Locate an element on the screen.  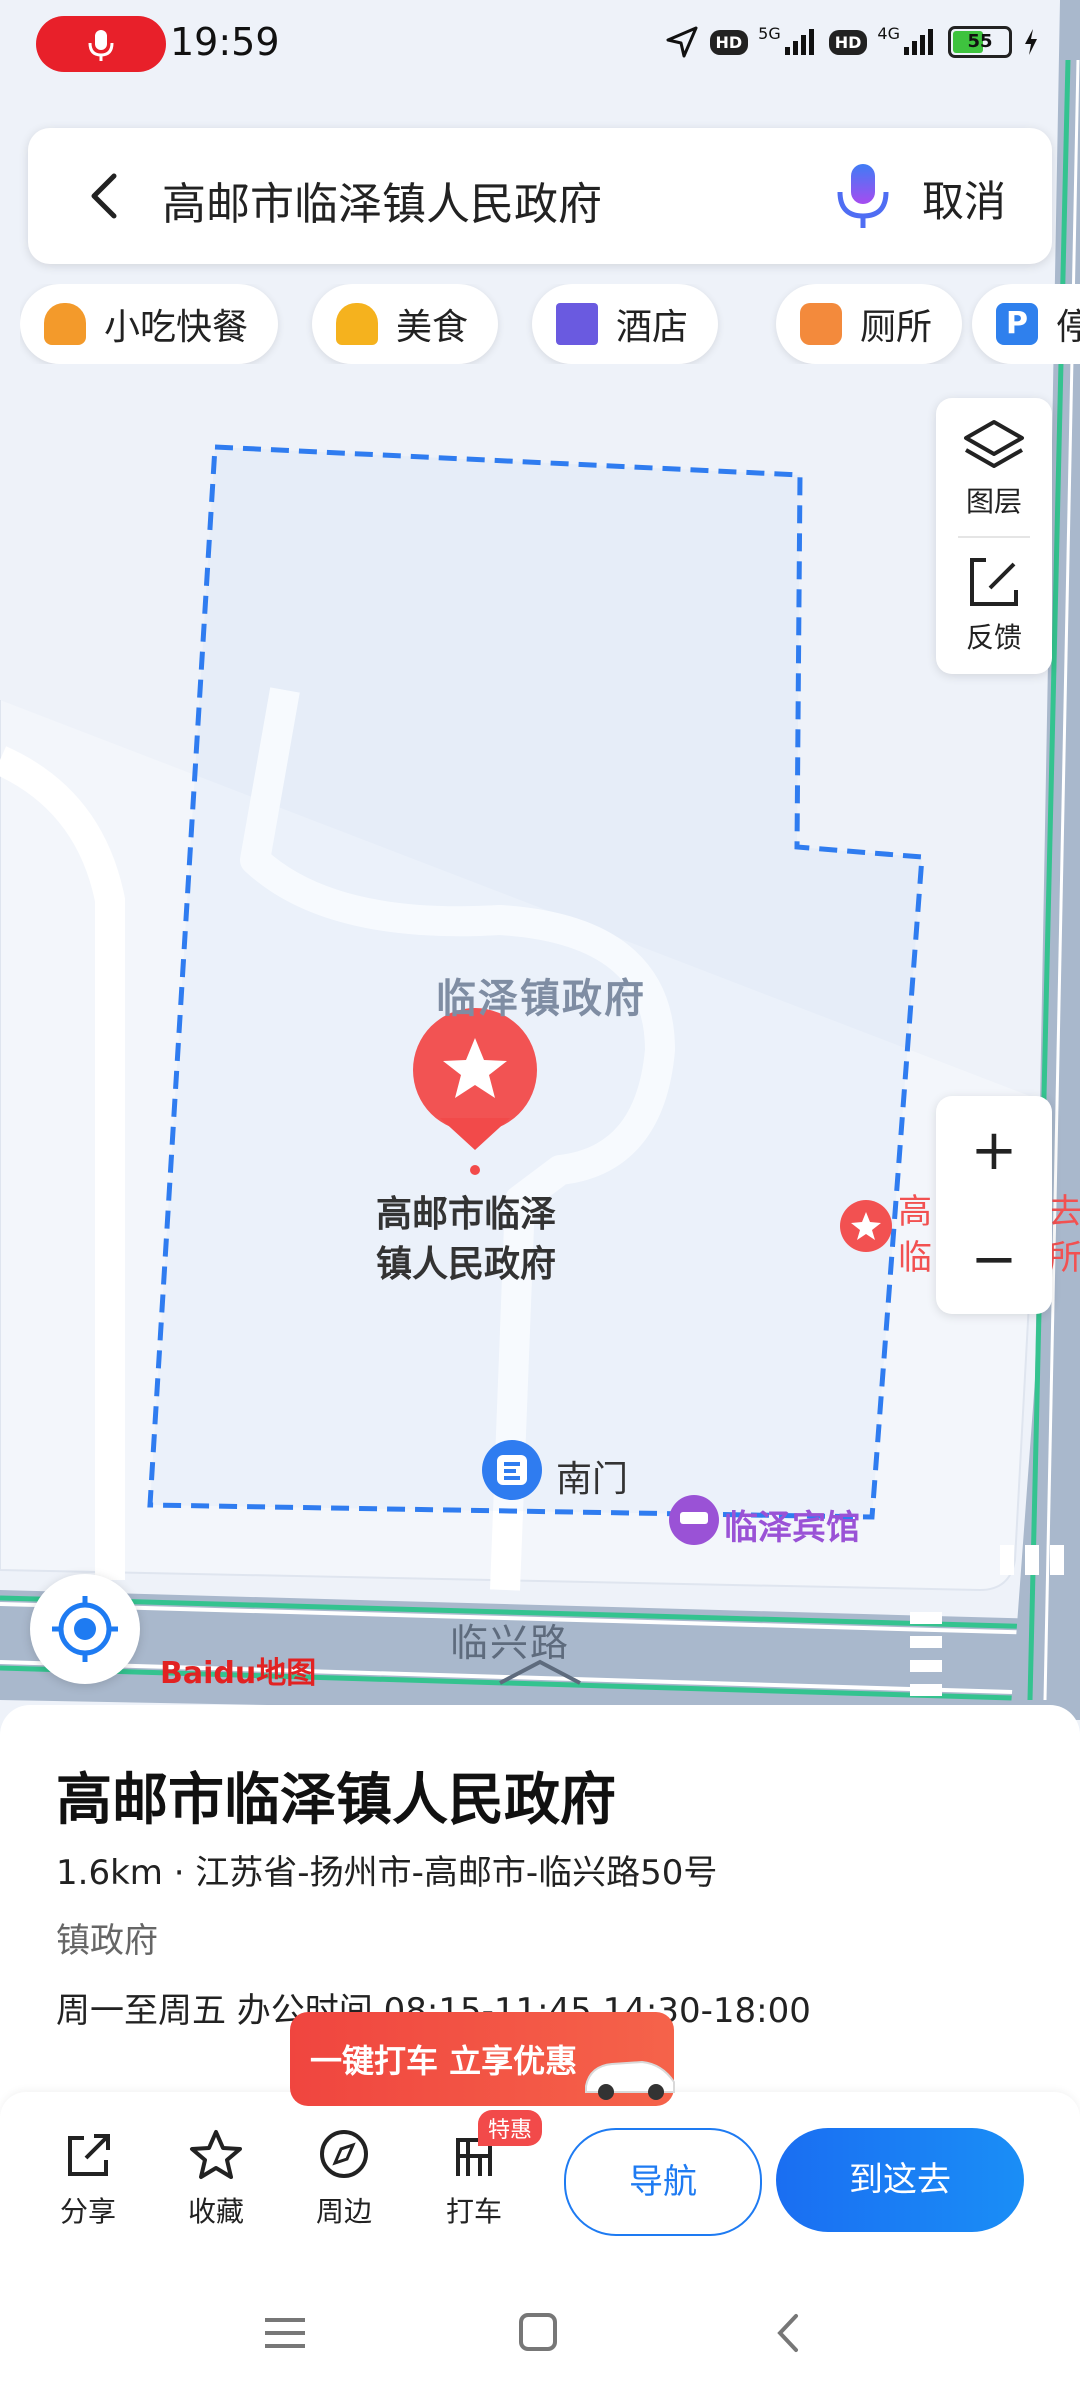
hotel-icon is located at coordinates (577, 324).